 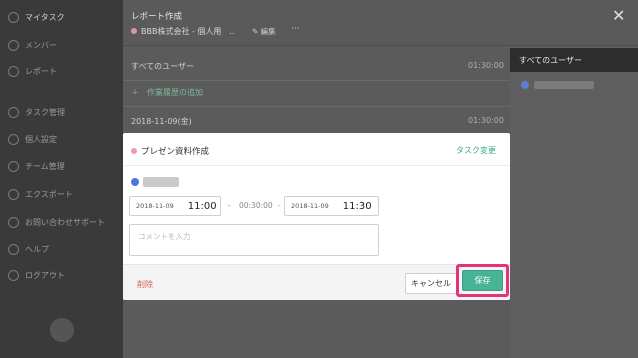 What do you see at coordinates (486, 65) in the screenshot?
I see `all-users-time: 01:30:00` at bounding box center [486, 65].